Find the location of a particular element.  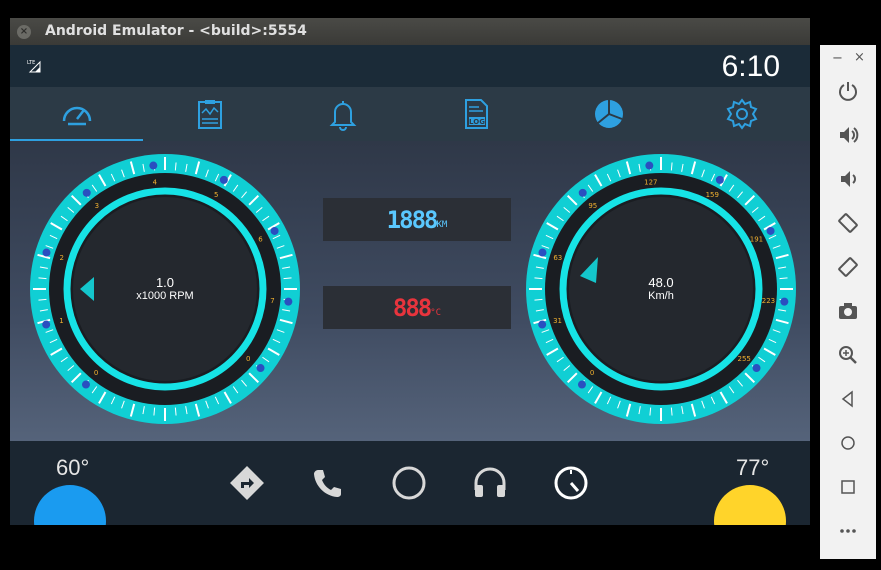

home-circle-icon is located at coordinates (409, 483).